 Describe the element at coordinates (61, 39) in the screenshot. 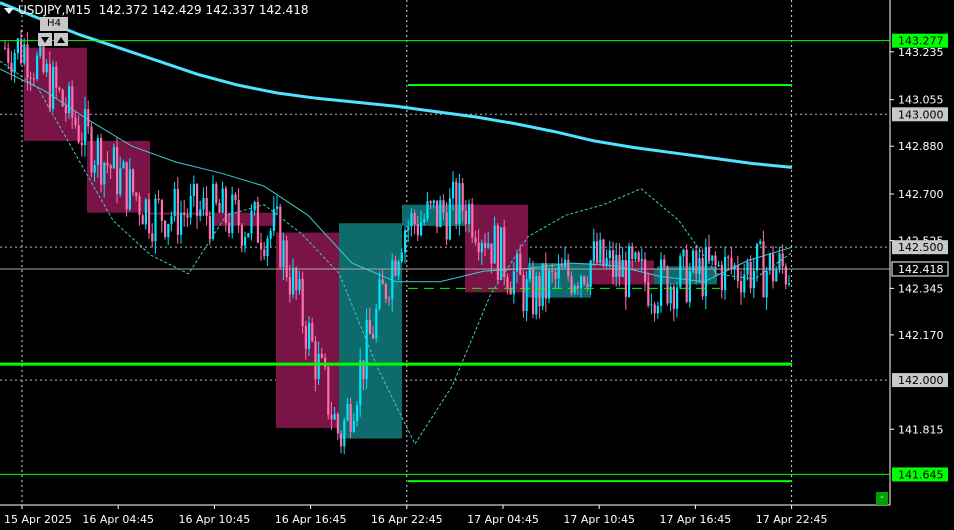

I see `timeframe-up-button` at that location.